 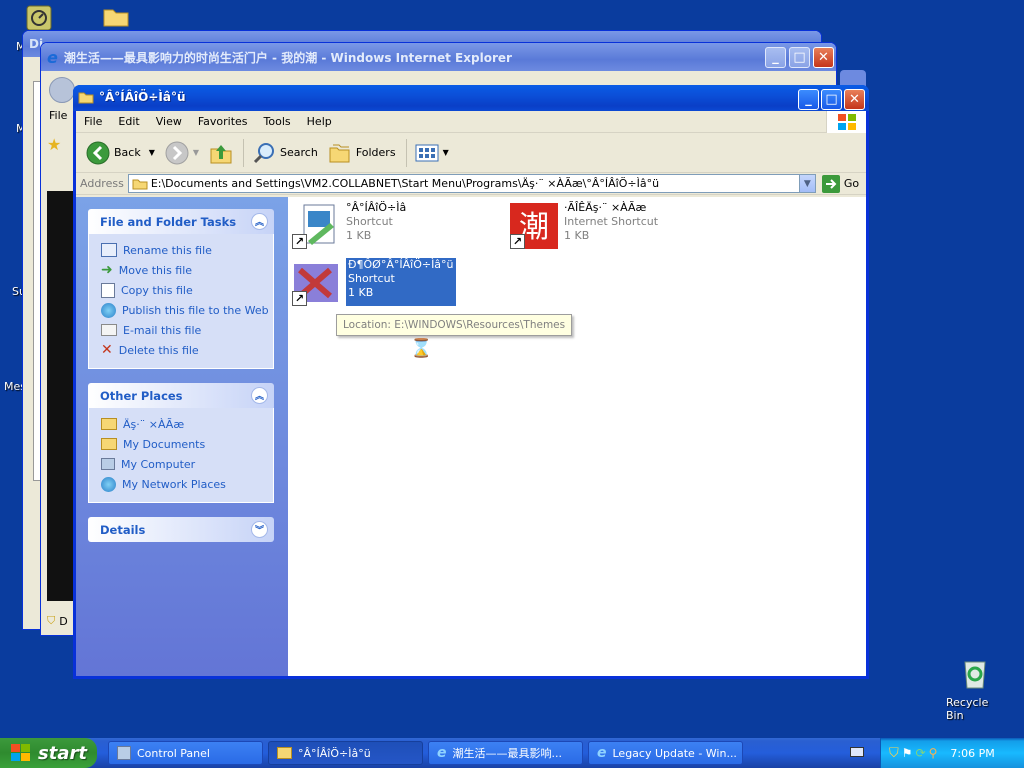 What do you see at coordinates (775, 57) in the screenshot?
I see `ie-minimize-button: _` at bounding box center [775, 57].